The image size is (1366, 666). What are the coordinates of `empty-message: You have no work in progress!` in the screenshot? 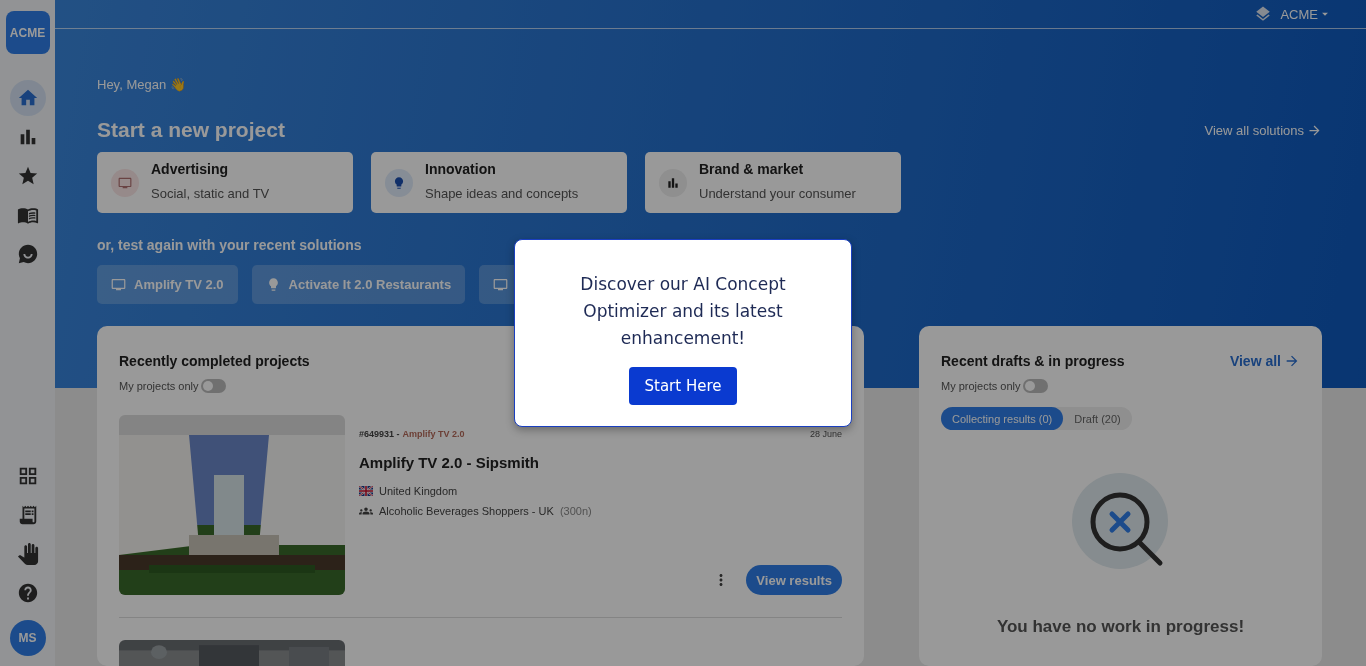 It's located at (1120, 627).